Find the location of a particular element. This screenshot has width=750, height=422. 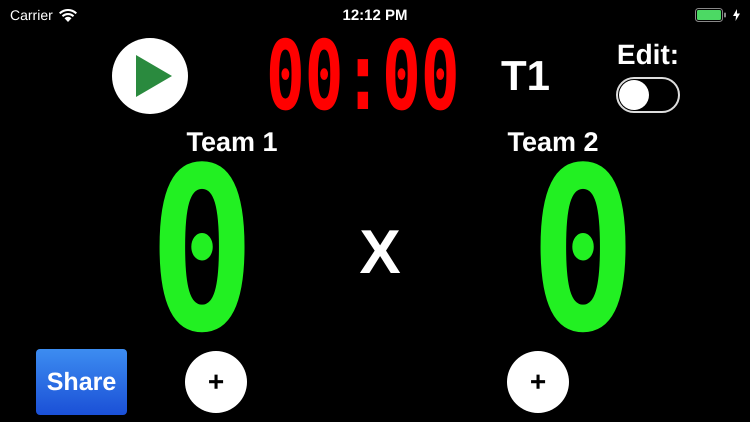

battery-icon is located at coordinates (711, 15).